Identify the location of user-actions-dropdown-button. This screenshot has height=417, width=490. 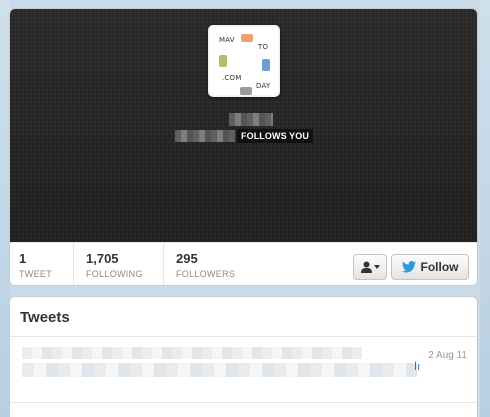
(370, 267).